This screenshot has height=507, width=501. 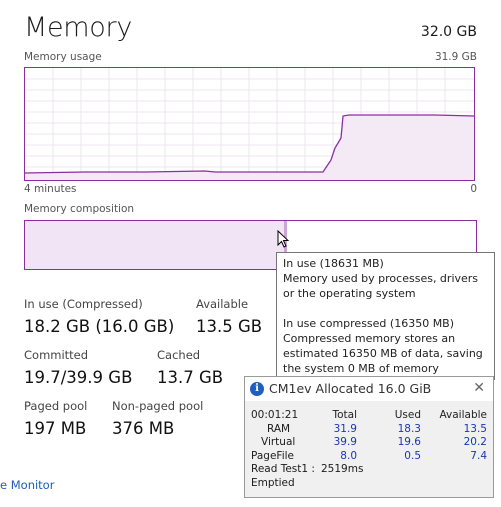 I want to click on status-row: Emptied, so click(x=369, y=484).